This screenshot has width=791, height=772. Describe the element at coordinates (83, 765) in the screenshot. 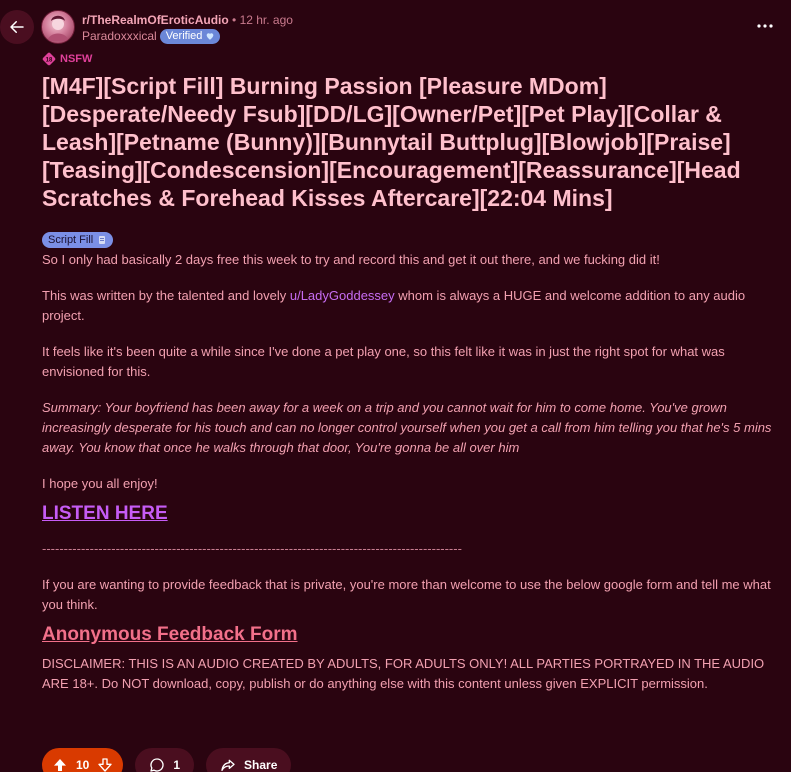

I see `vote-count: 10` at that location.